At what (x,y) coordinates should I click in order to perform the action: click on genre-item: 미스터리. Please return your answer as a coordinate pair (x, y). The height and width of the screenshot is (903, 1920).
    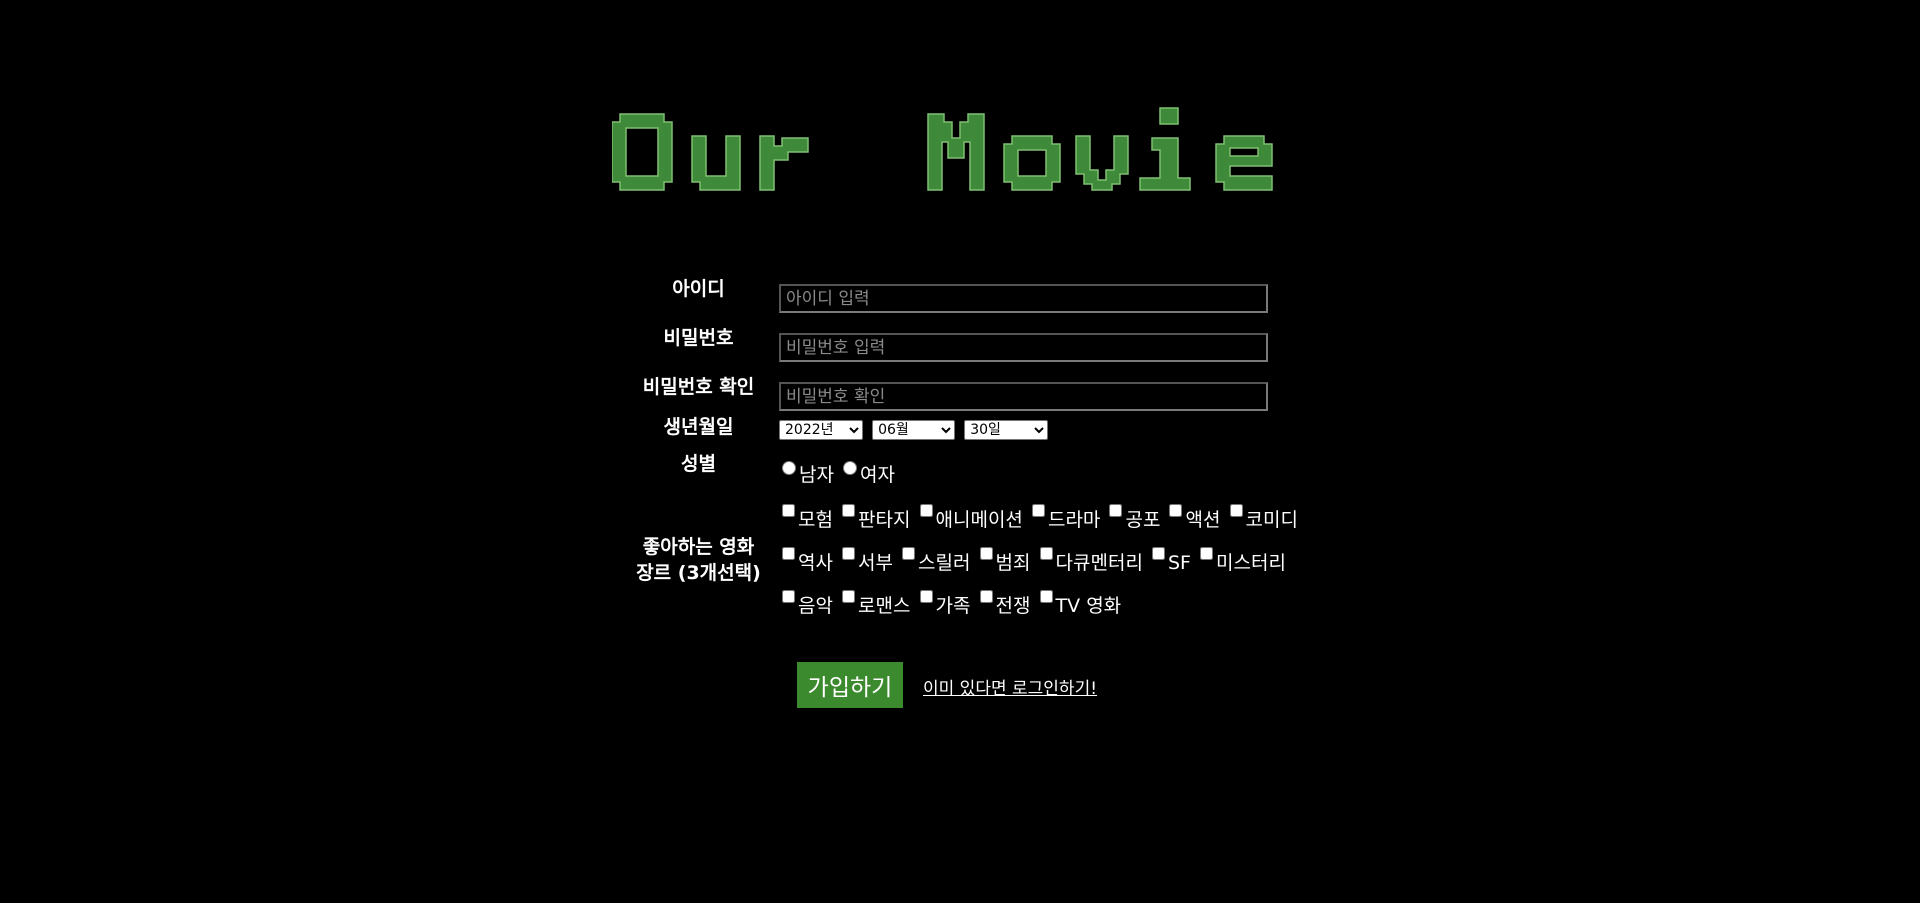
    Looking at the image, I should click on (1241, 560).